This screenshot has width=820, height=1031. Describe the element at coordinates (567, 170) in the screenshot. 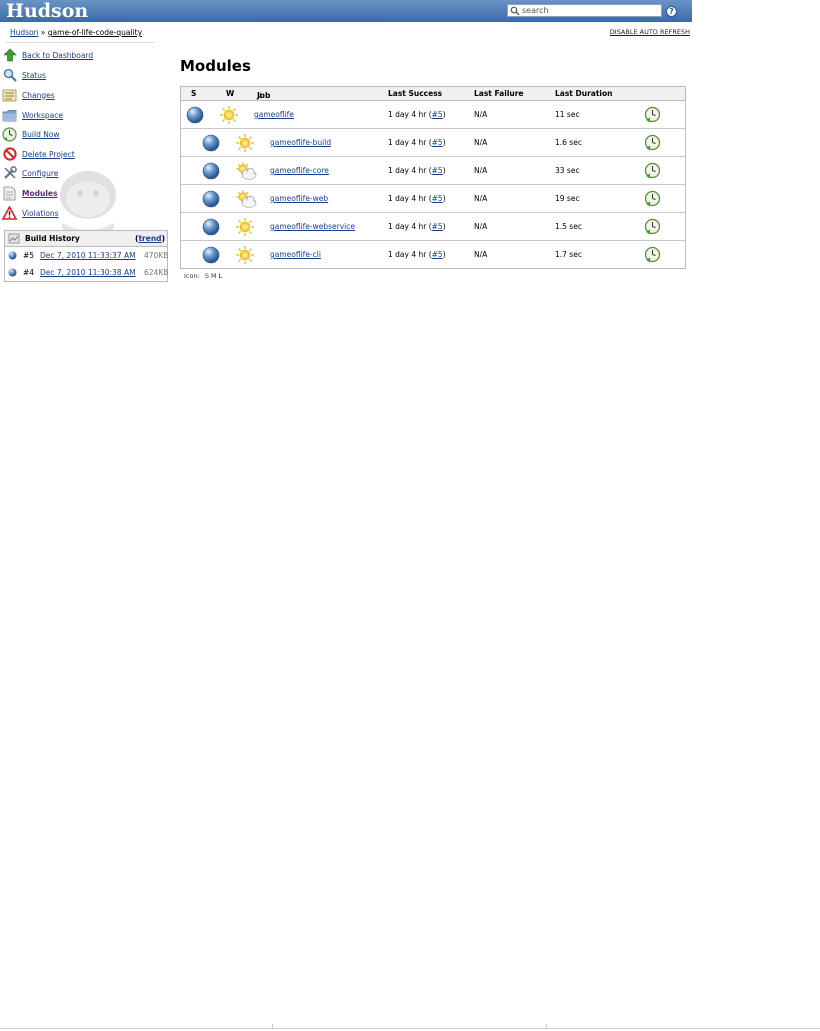

I see `last-duration: 33 sec` at that location.